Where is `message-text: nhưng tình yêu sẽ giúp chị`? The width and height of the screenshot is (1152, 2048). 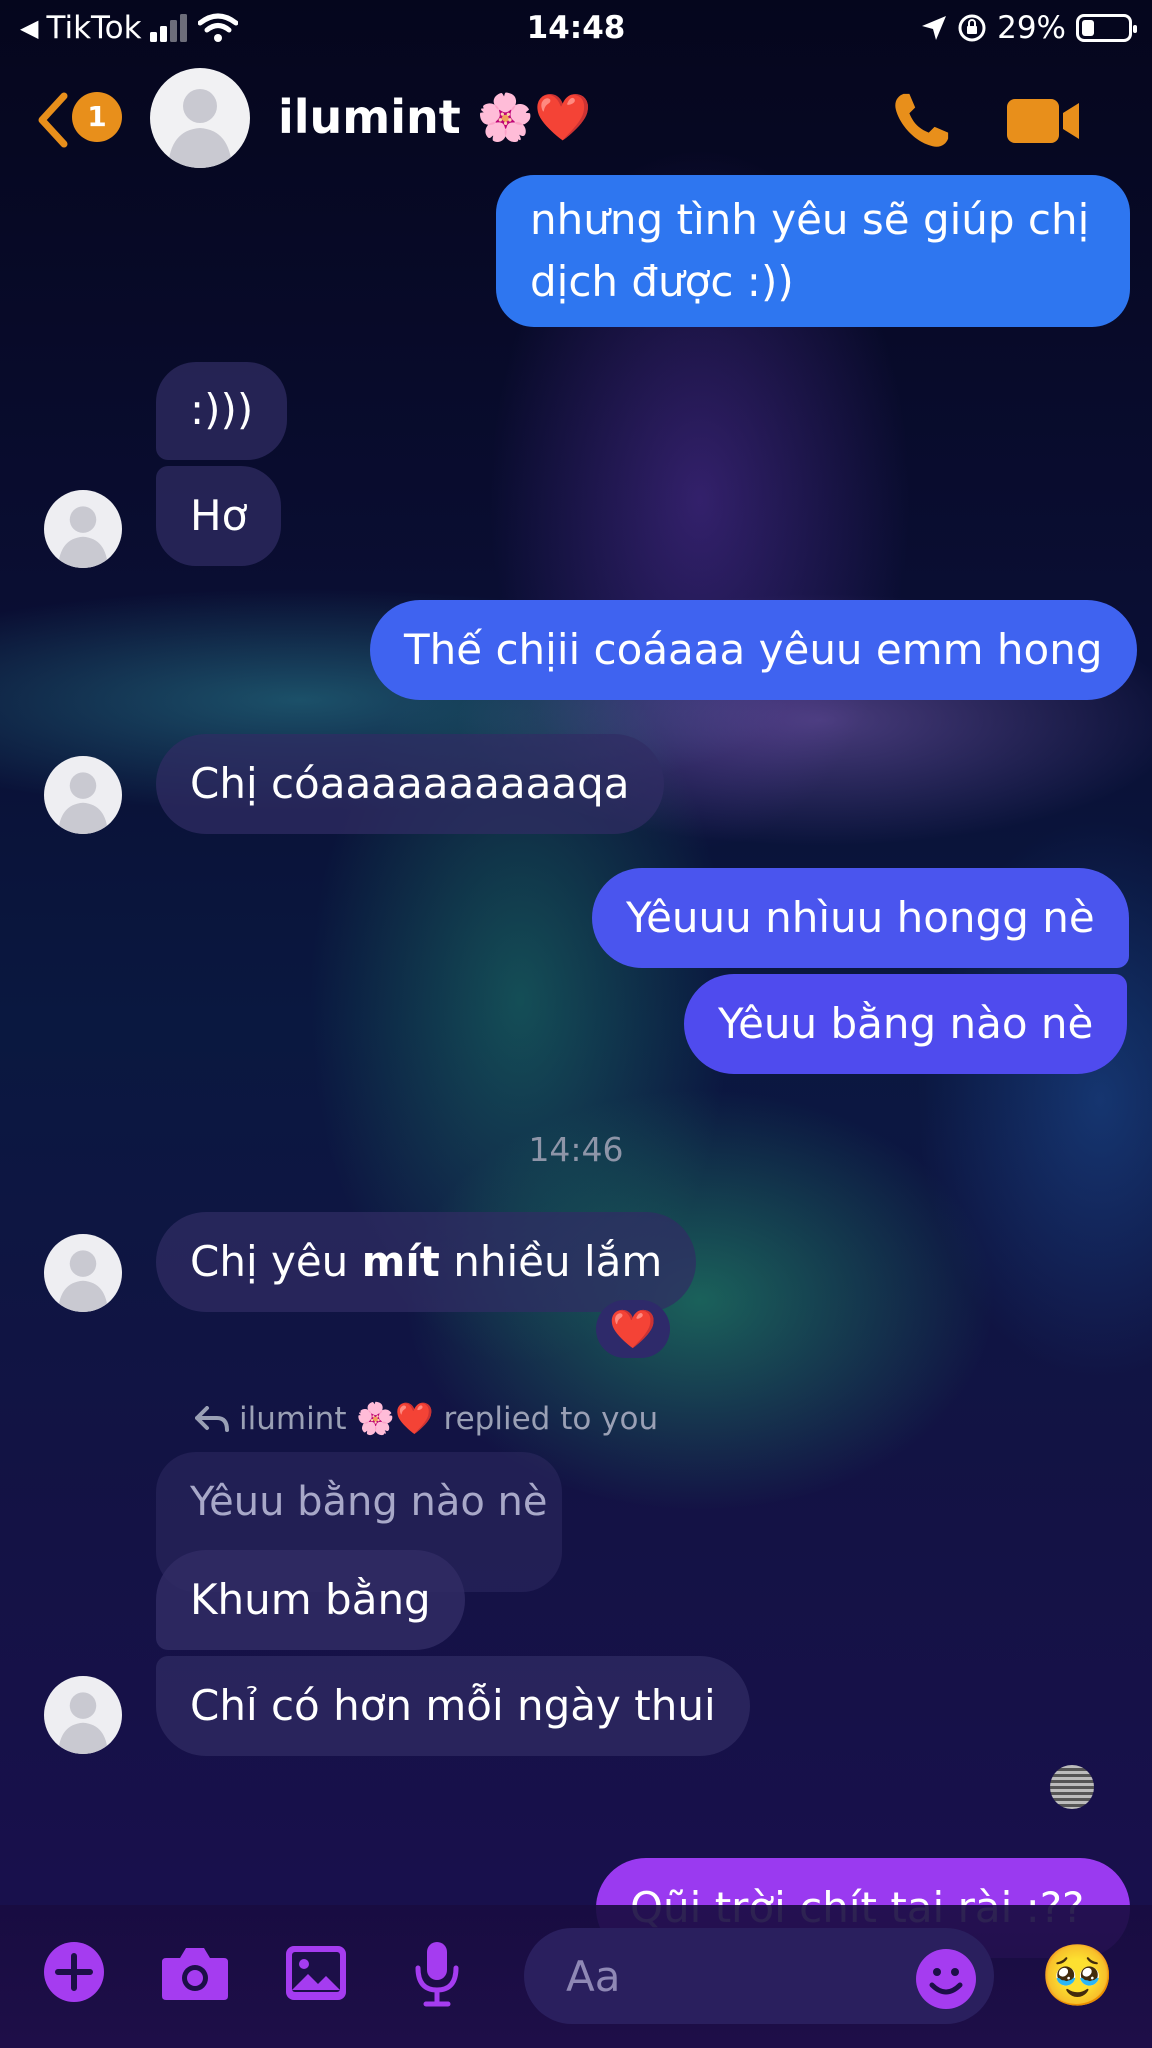 message-text: nhưng tình yêu sẽ giúp chị is located at coordinates (810, 219).